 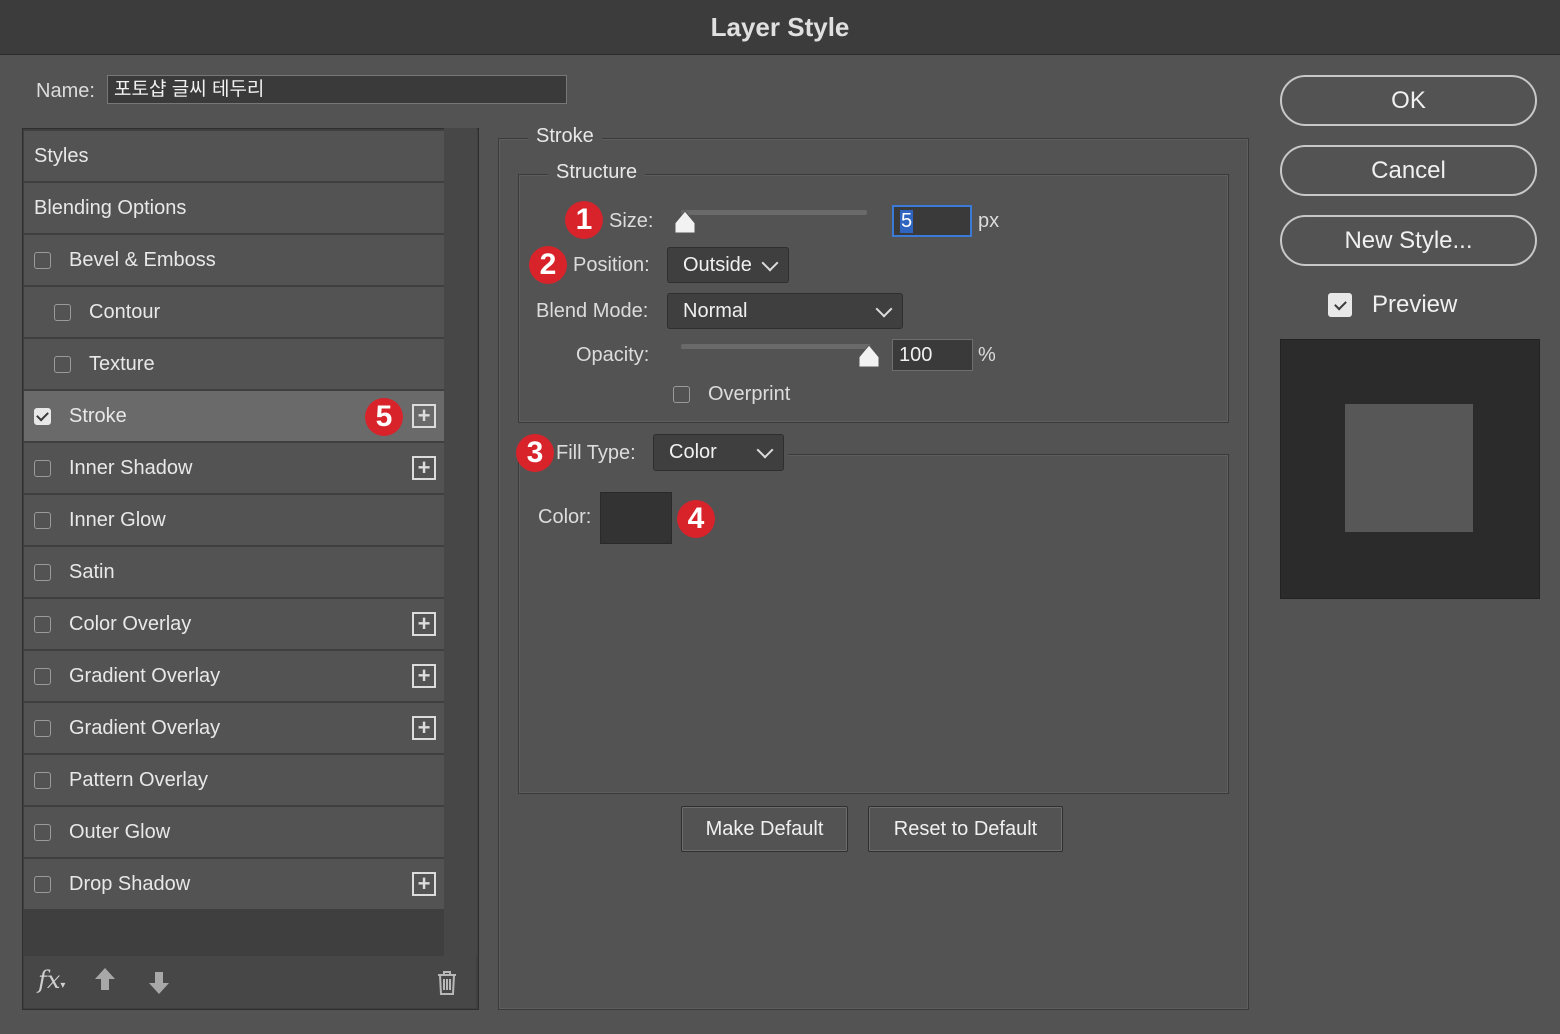 I want to click on style-item-styles: Styles, so click(x=234, y=156).